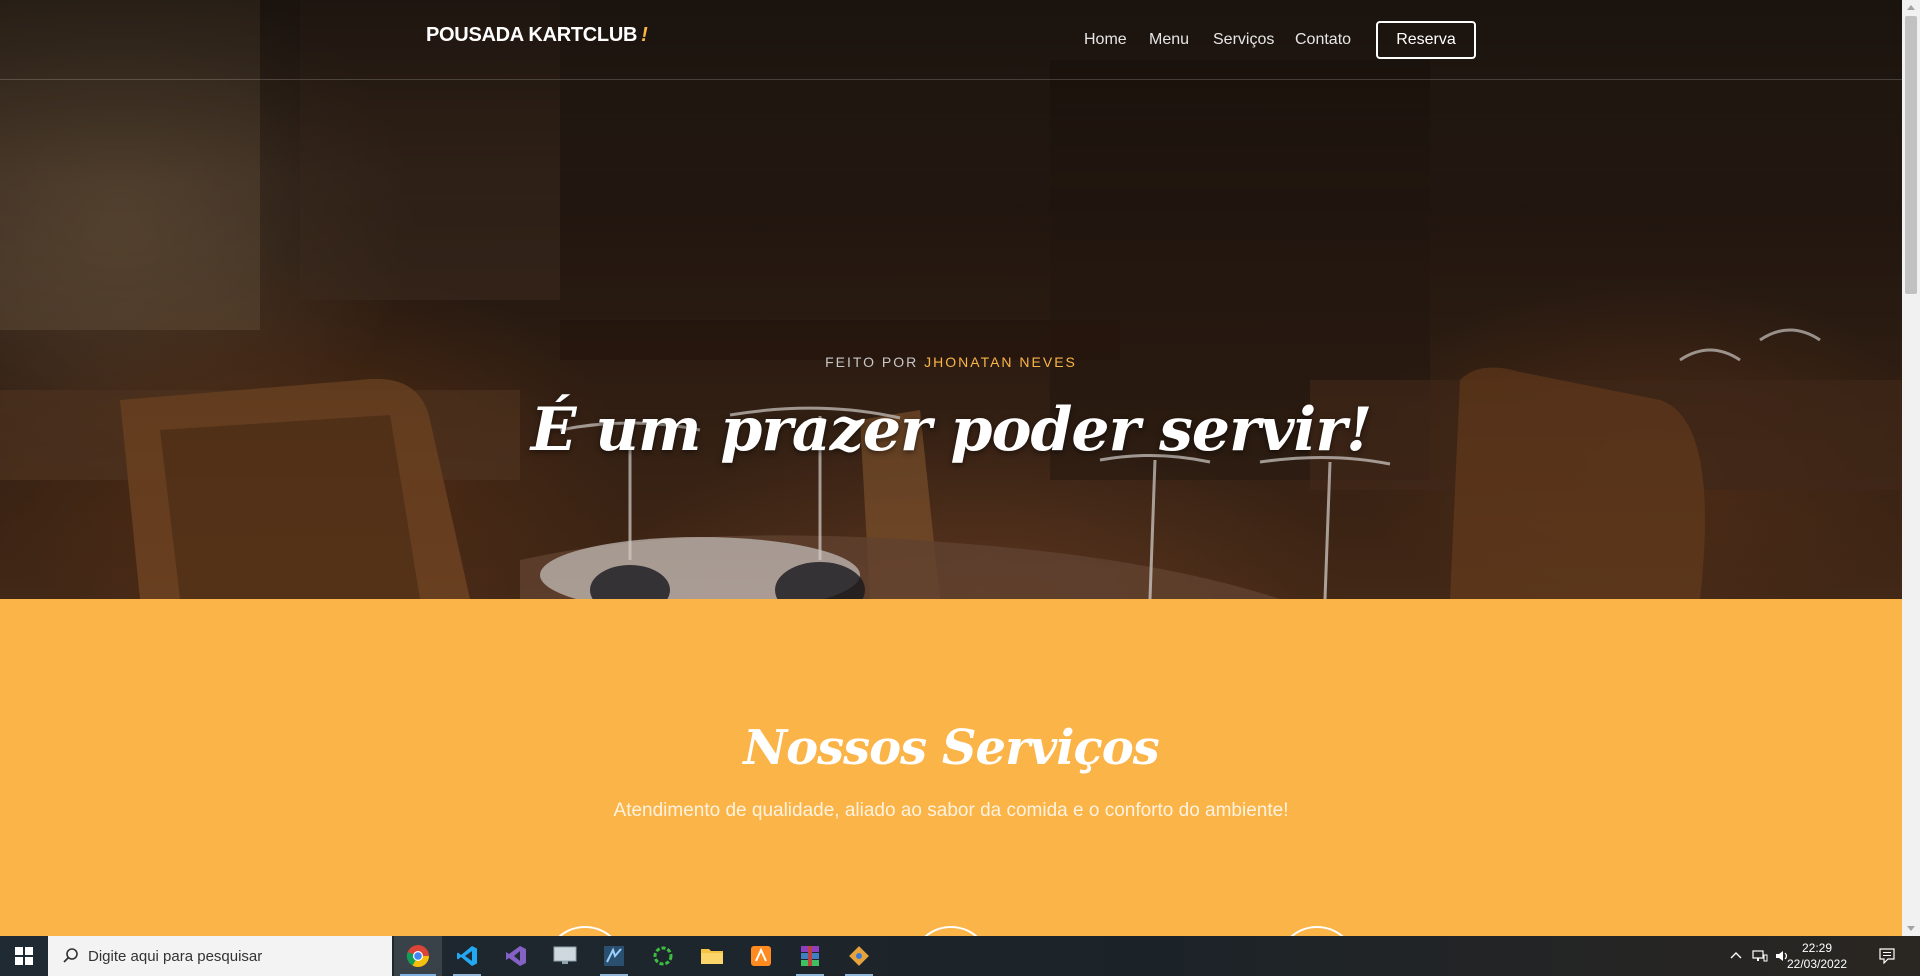 The image size is (1920, 976). I want to click on refresh-app-icon, so click(663, 956).